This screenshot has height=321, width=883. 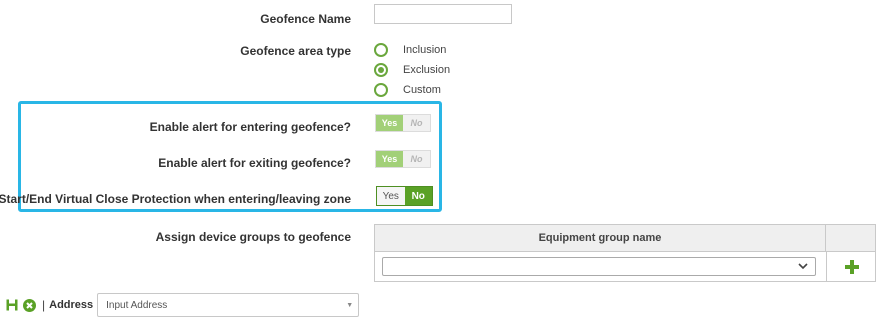 I want to click on radio-custom-label: Custom, so click(x=422, y=90).